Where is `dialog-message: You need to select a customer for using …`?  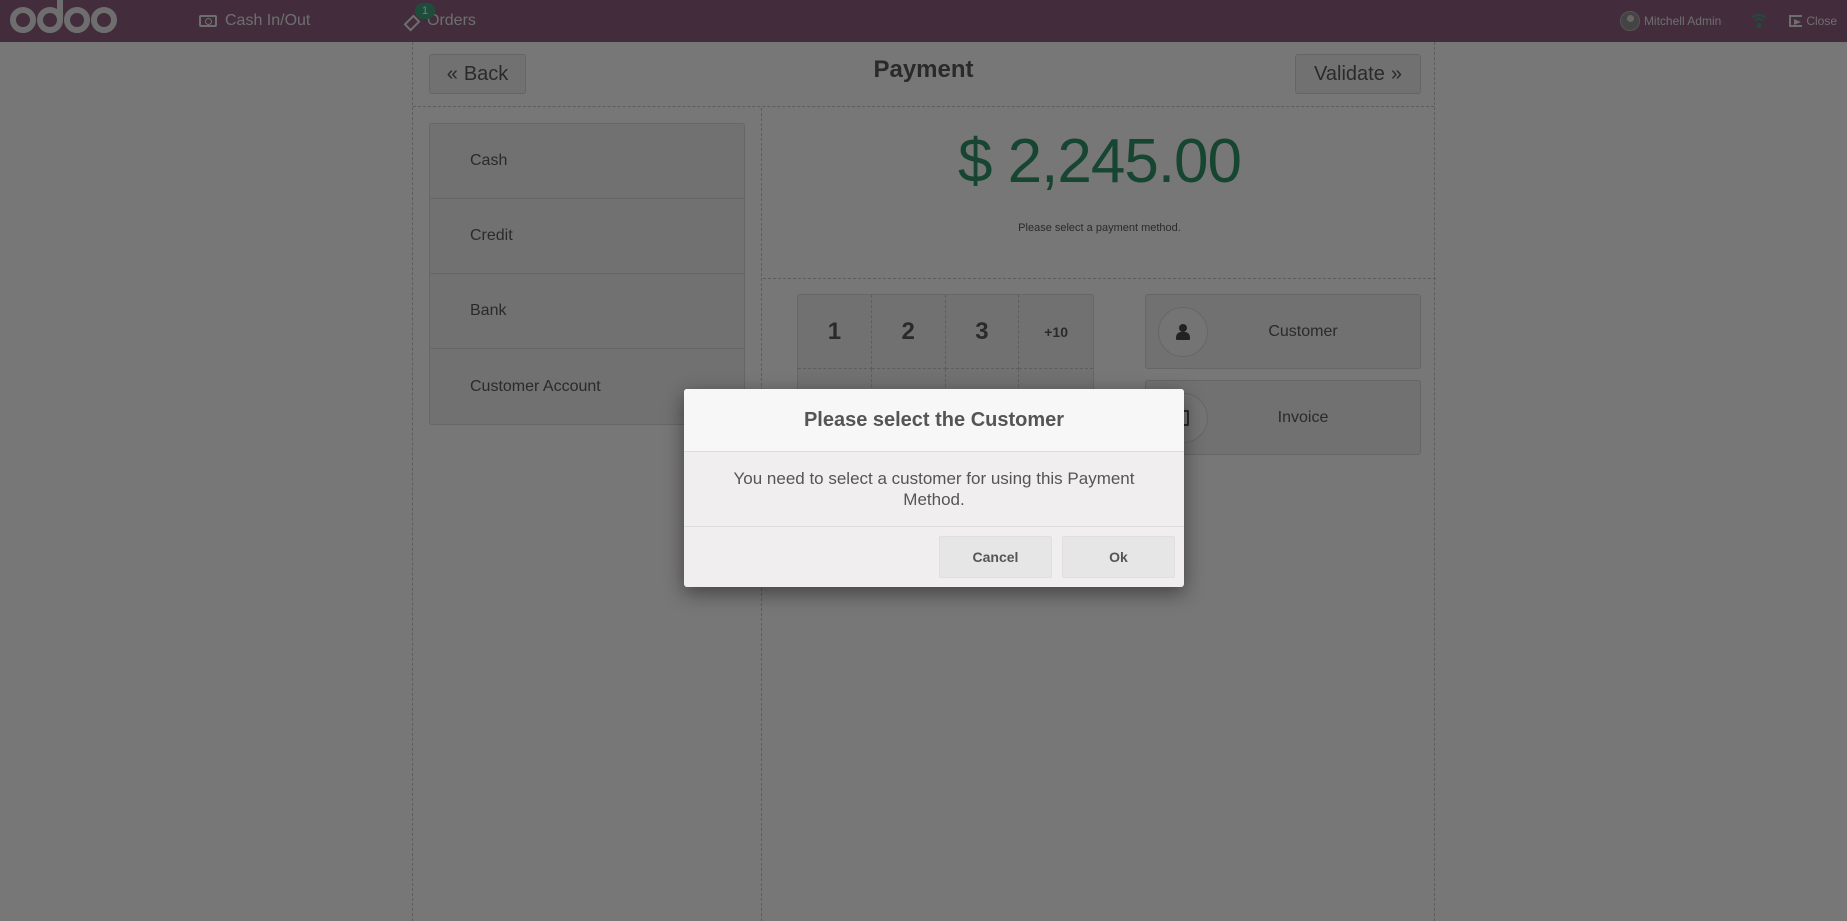 dialog-message: You need to select a customer for using … is located at coordinates (934, 489).